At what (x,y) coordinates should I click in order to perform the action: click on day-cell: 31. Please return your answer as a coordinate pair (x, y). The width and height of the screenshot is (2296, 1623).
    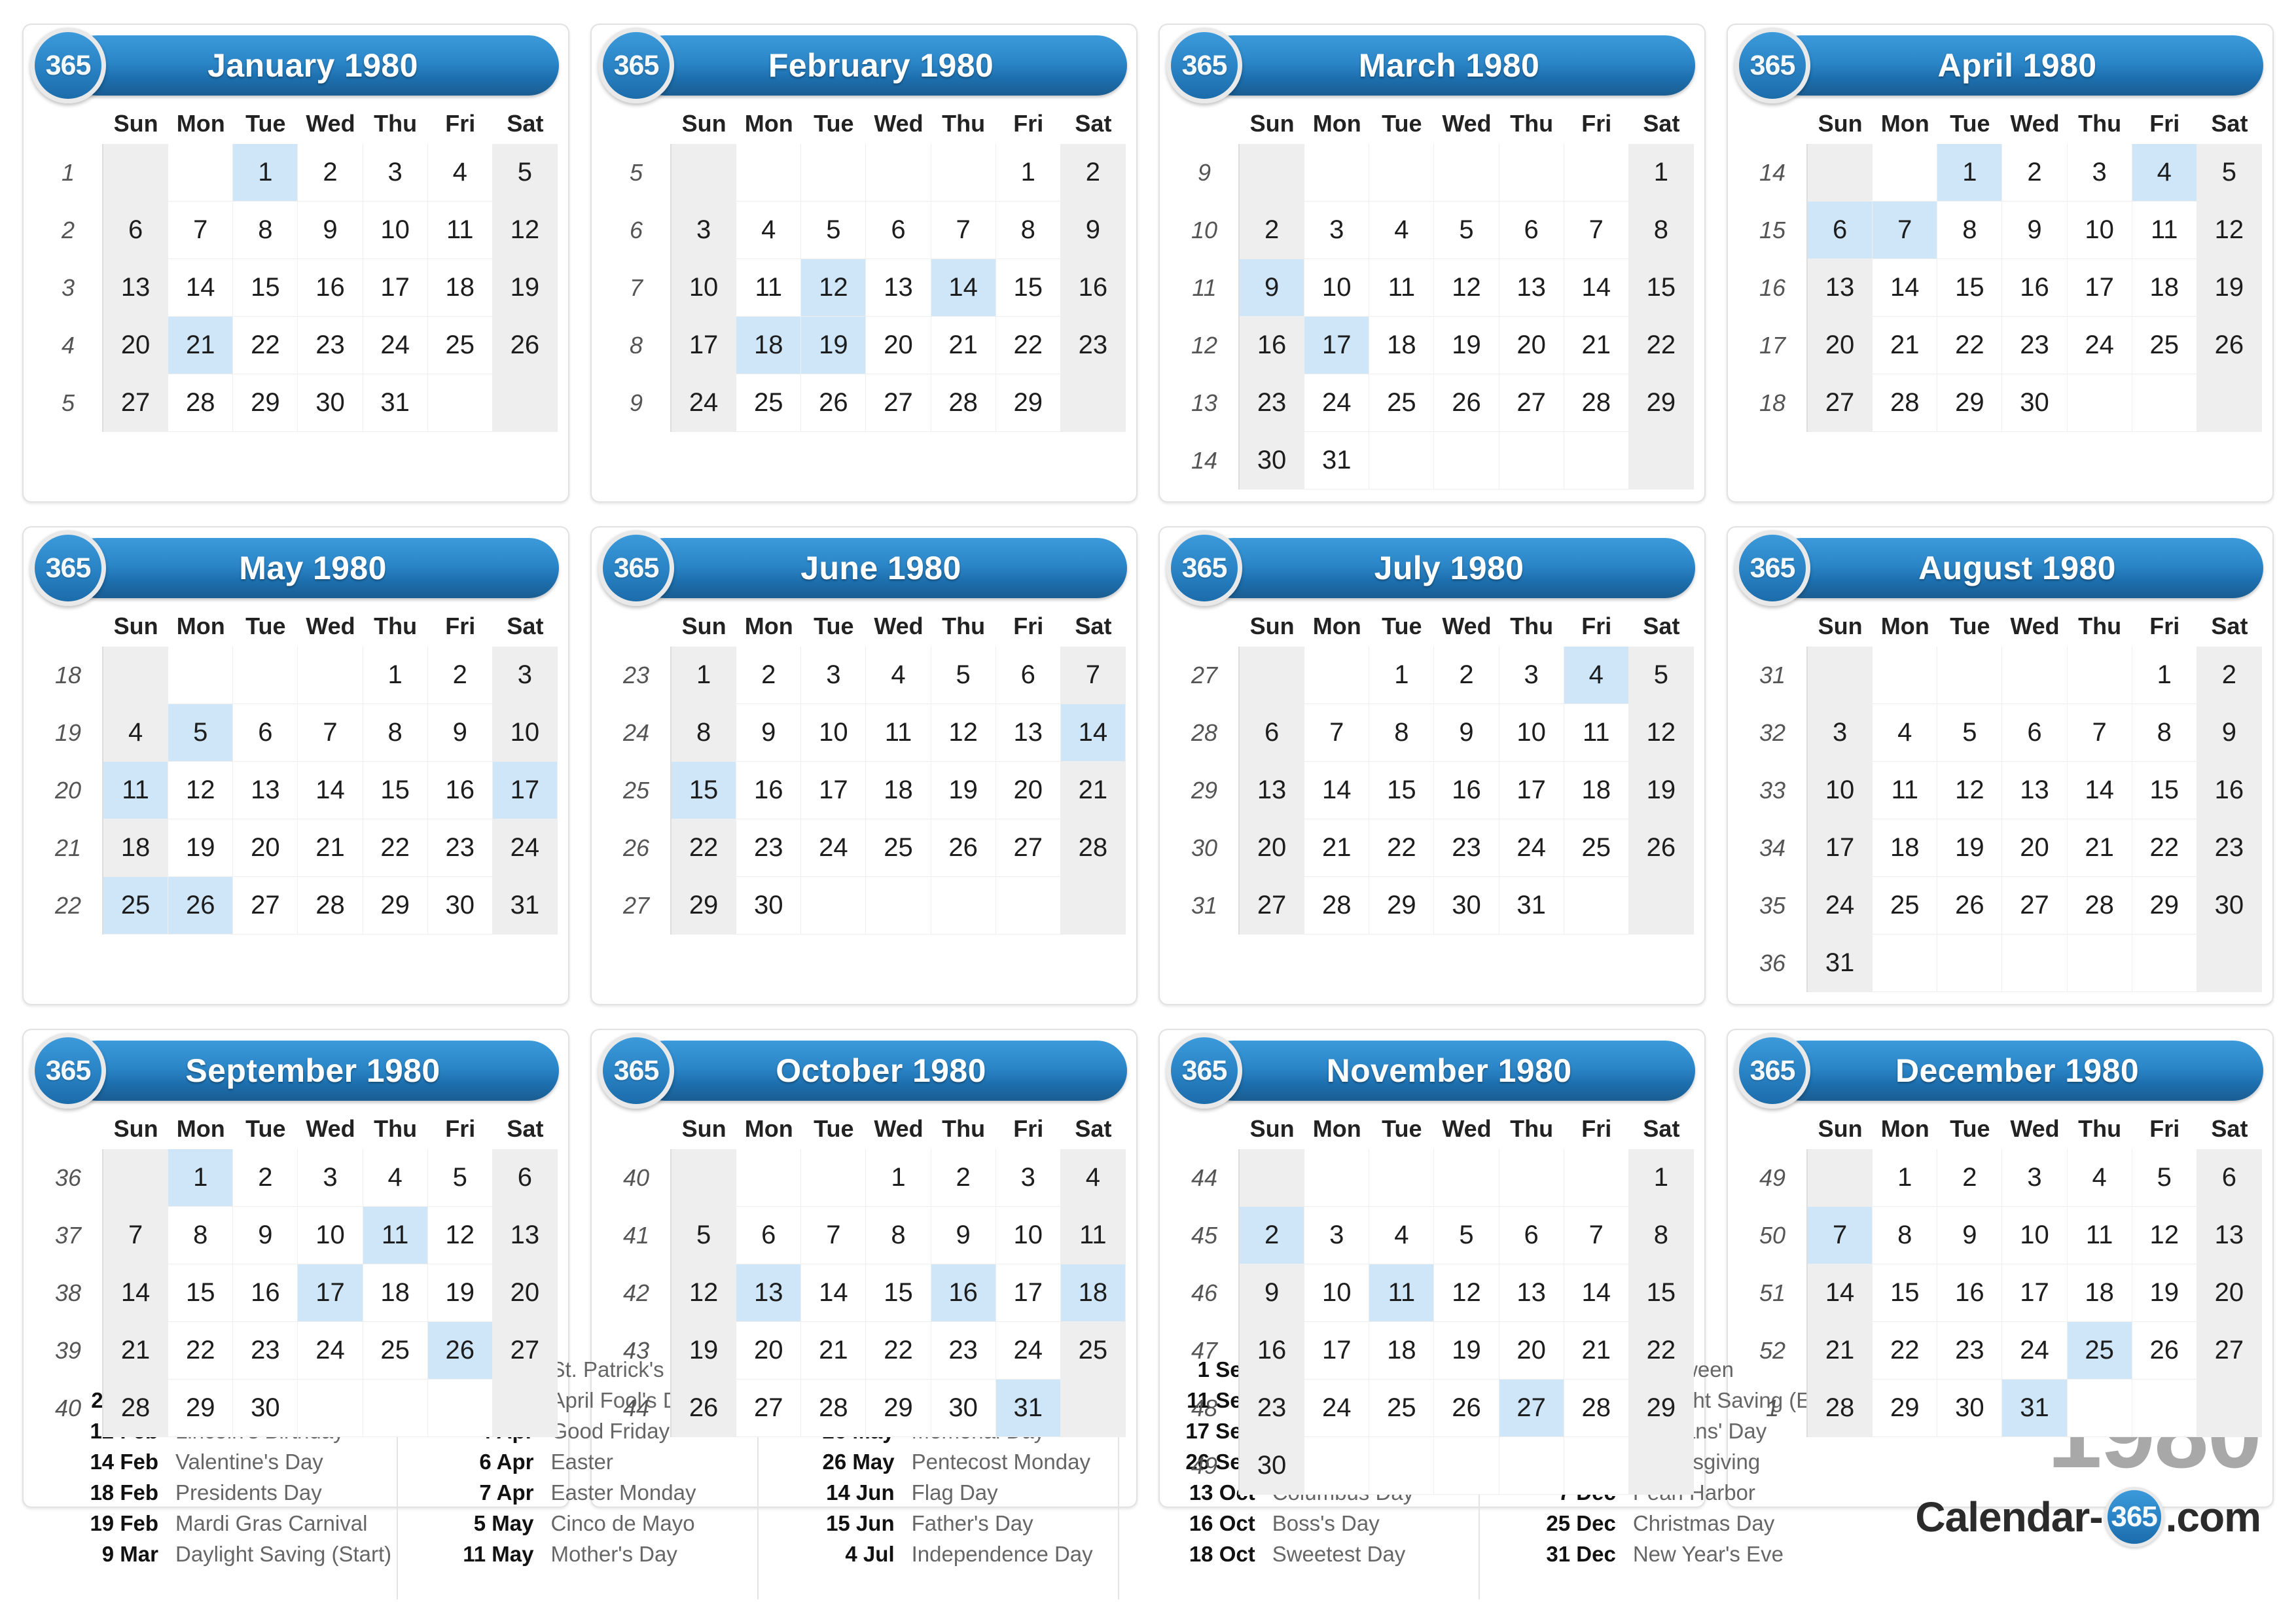
    Looking at the image, I should click on (525, 906).